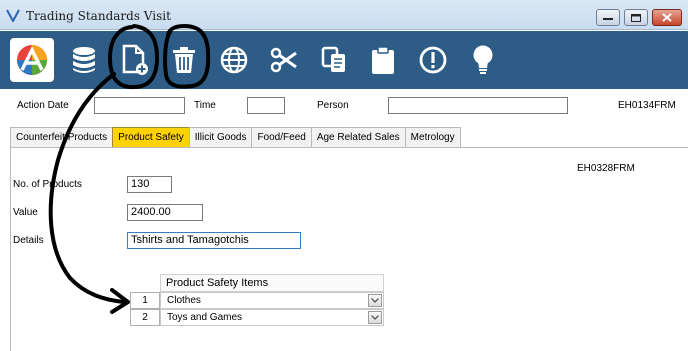 The height and width of the screenshot is (351, 688). I want to click on cut-button, so click(284, 60).